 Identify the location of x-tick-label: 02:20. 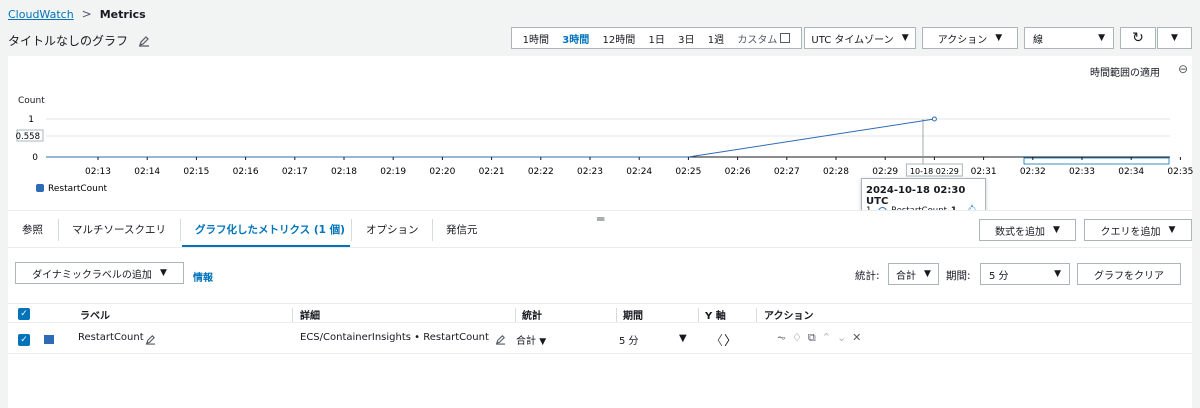
(442, 172).